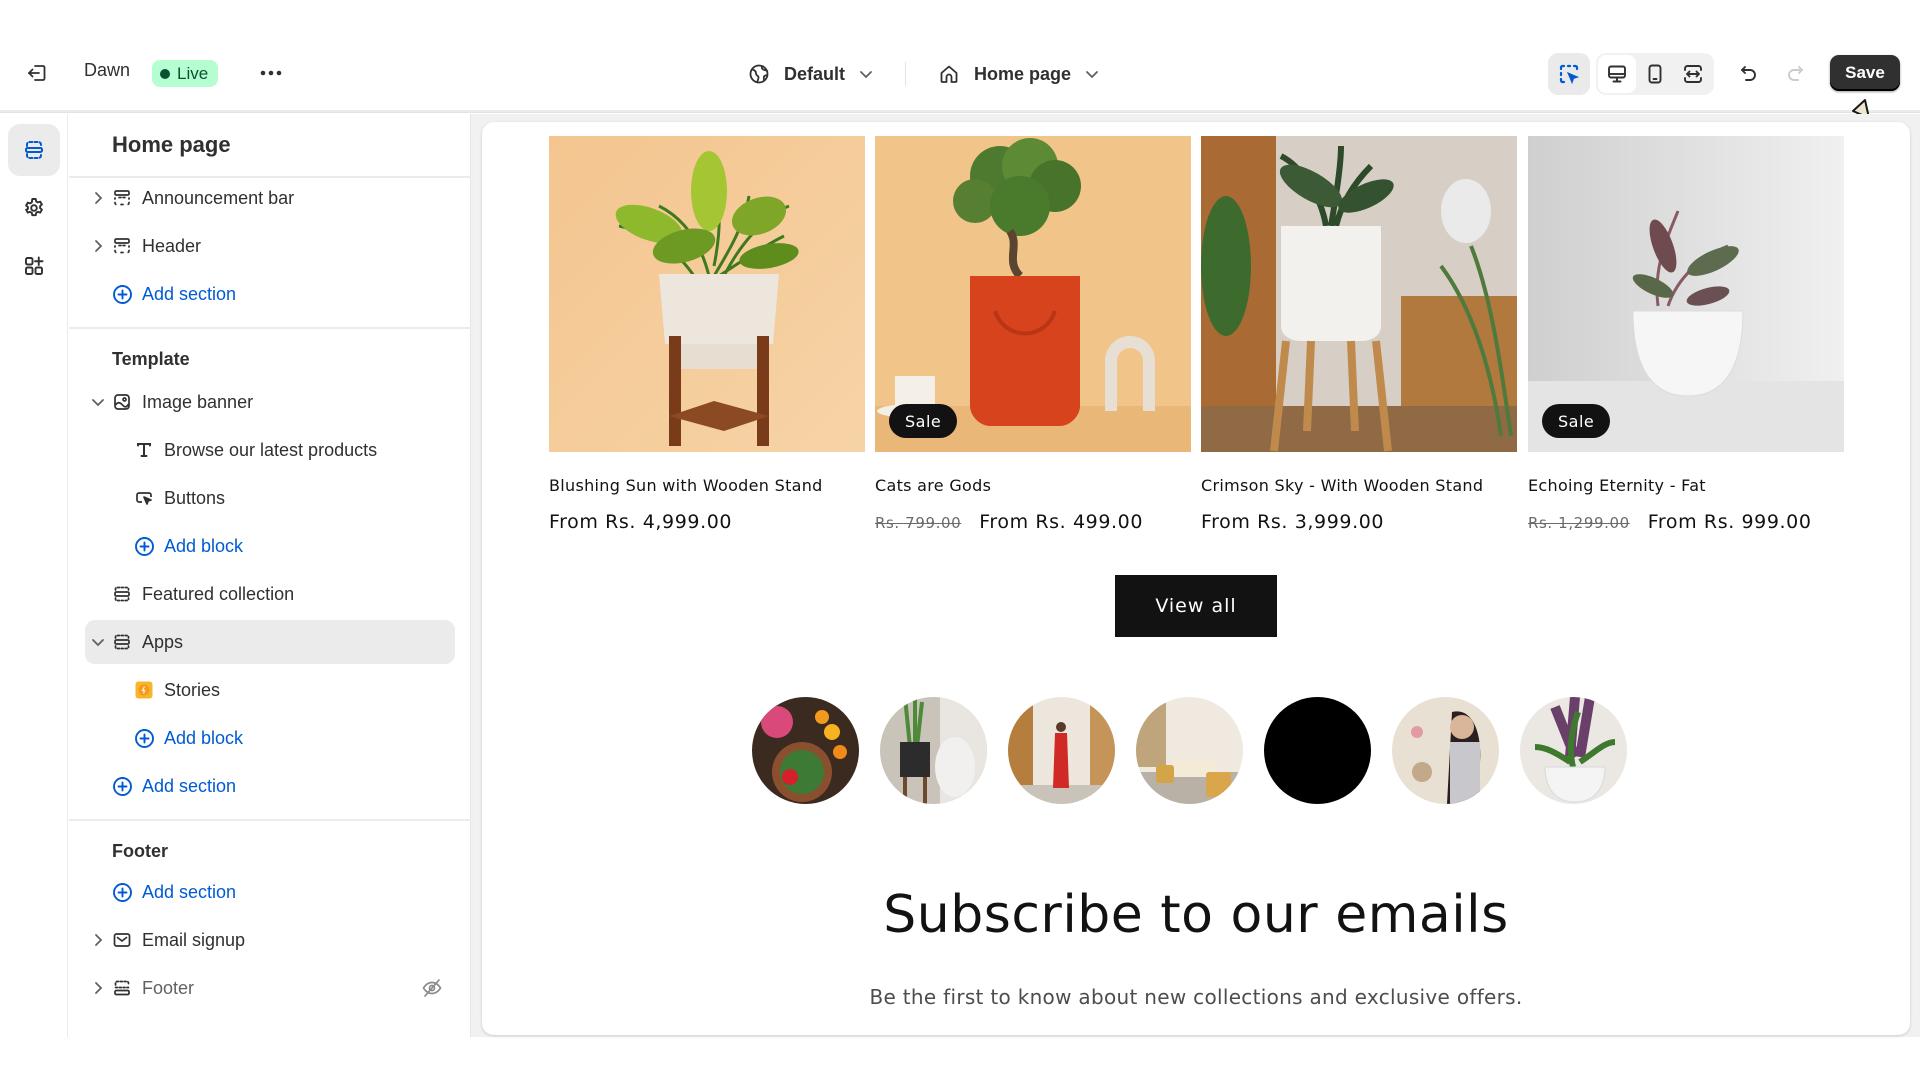  Describe the element at coordinates (270, 642) in the screenshot. I see `section-apps: Apps` at that location.